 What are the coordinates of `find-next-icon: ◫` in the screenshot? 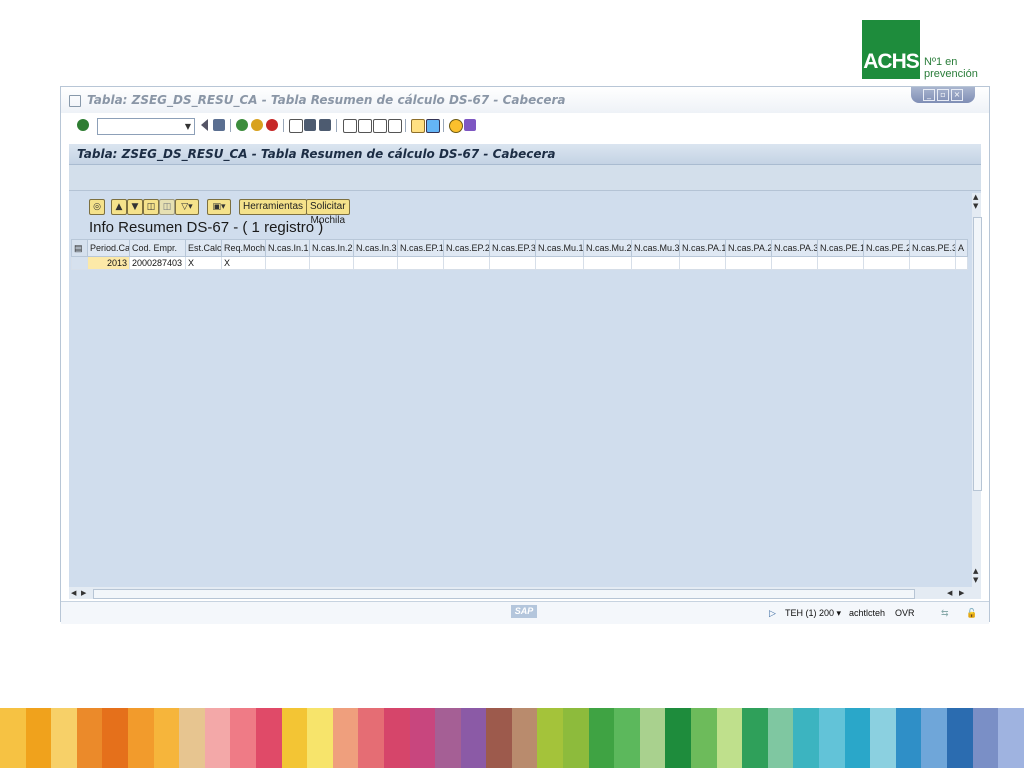 It's located at (167, 207).